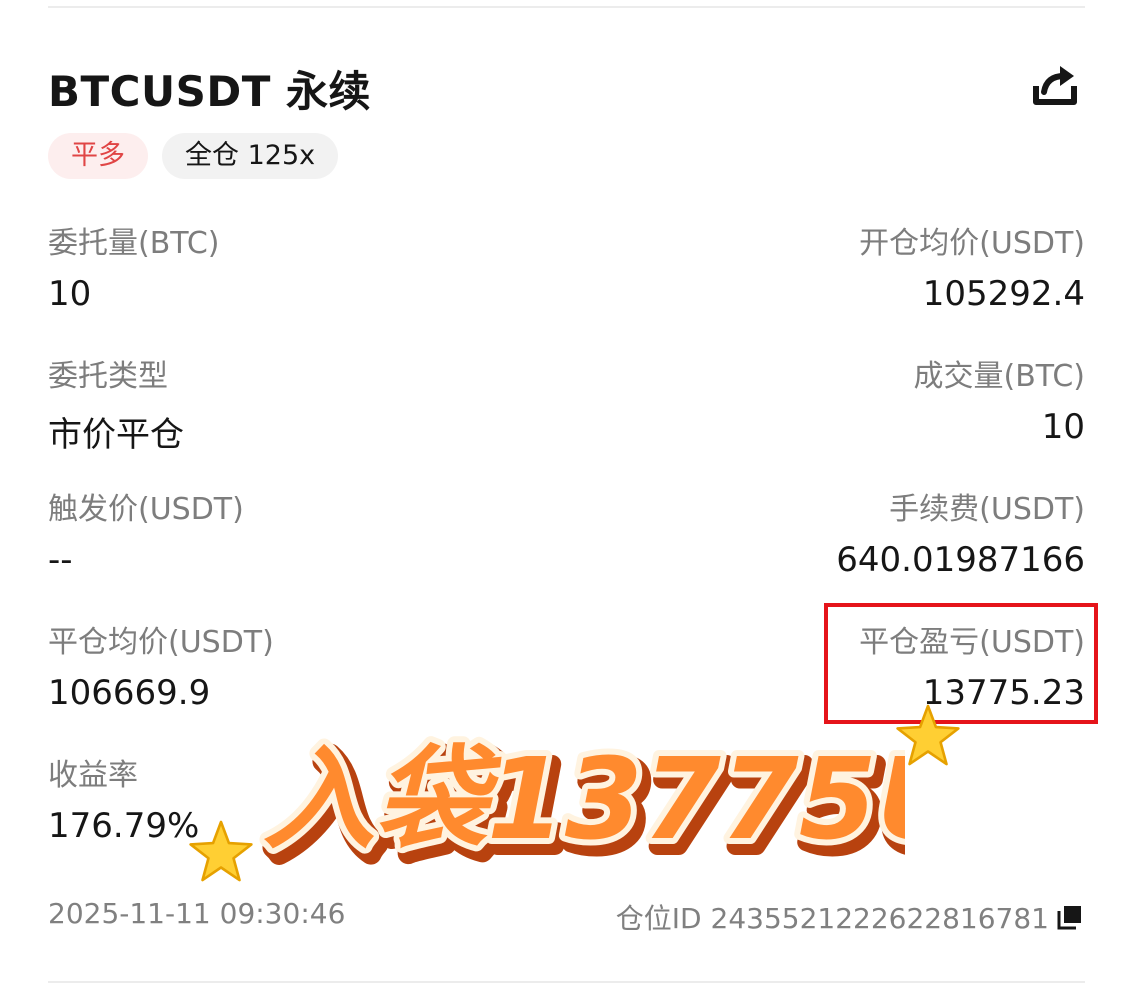 The image size is (1133, 984). I want to click on page-title: BTCUSDT 永续, so click(209, 91).